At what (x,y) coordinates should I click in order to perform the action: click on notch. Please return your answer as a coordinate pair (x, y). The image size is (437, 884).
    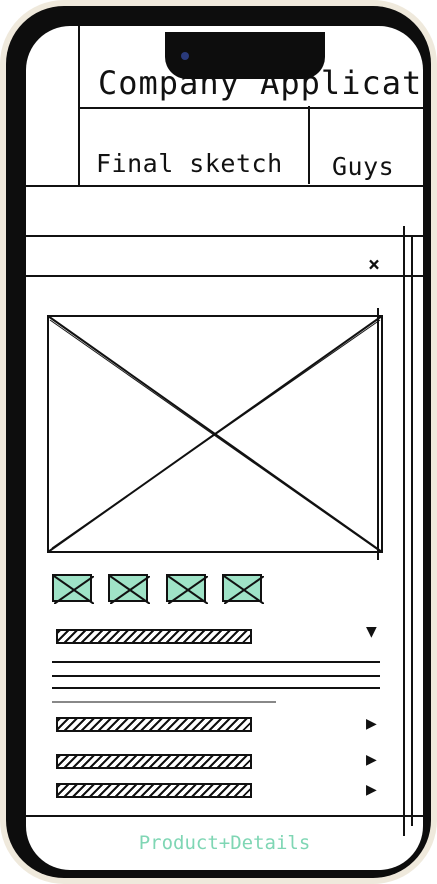
    Looking at the image, I should click on (245, 55).